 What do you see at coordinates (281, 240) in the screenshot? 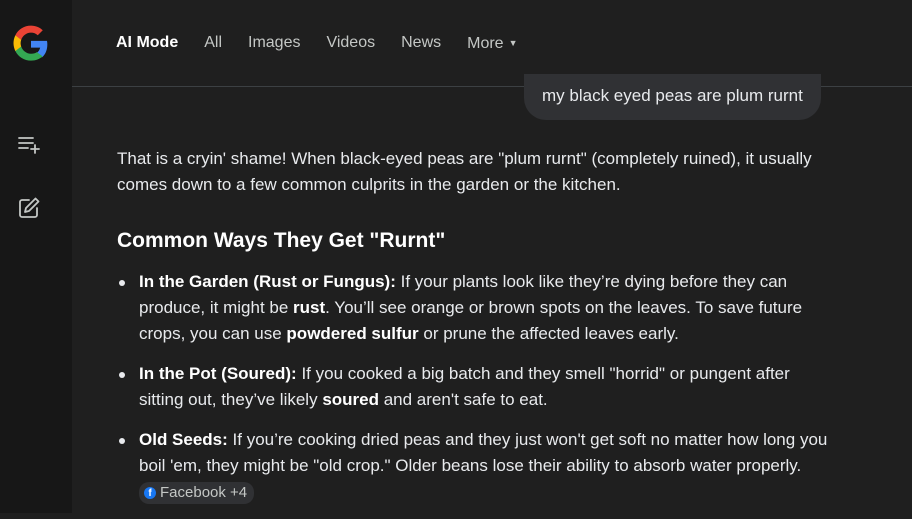
I see `answer-heading: Common Ways They Get "Rurnt"` at bounding box center [281, 240].